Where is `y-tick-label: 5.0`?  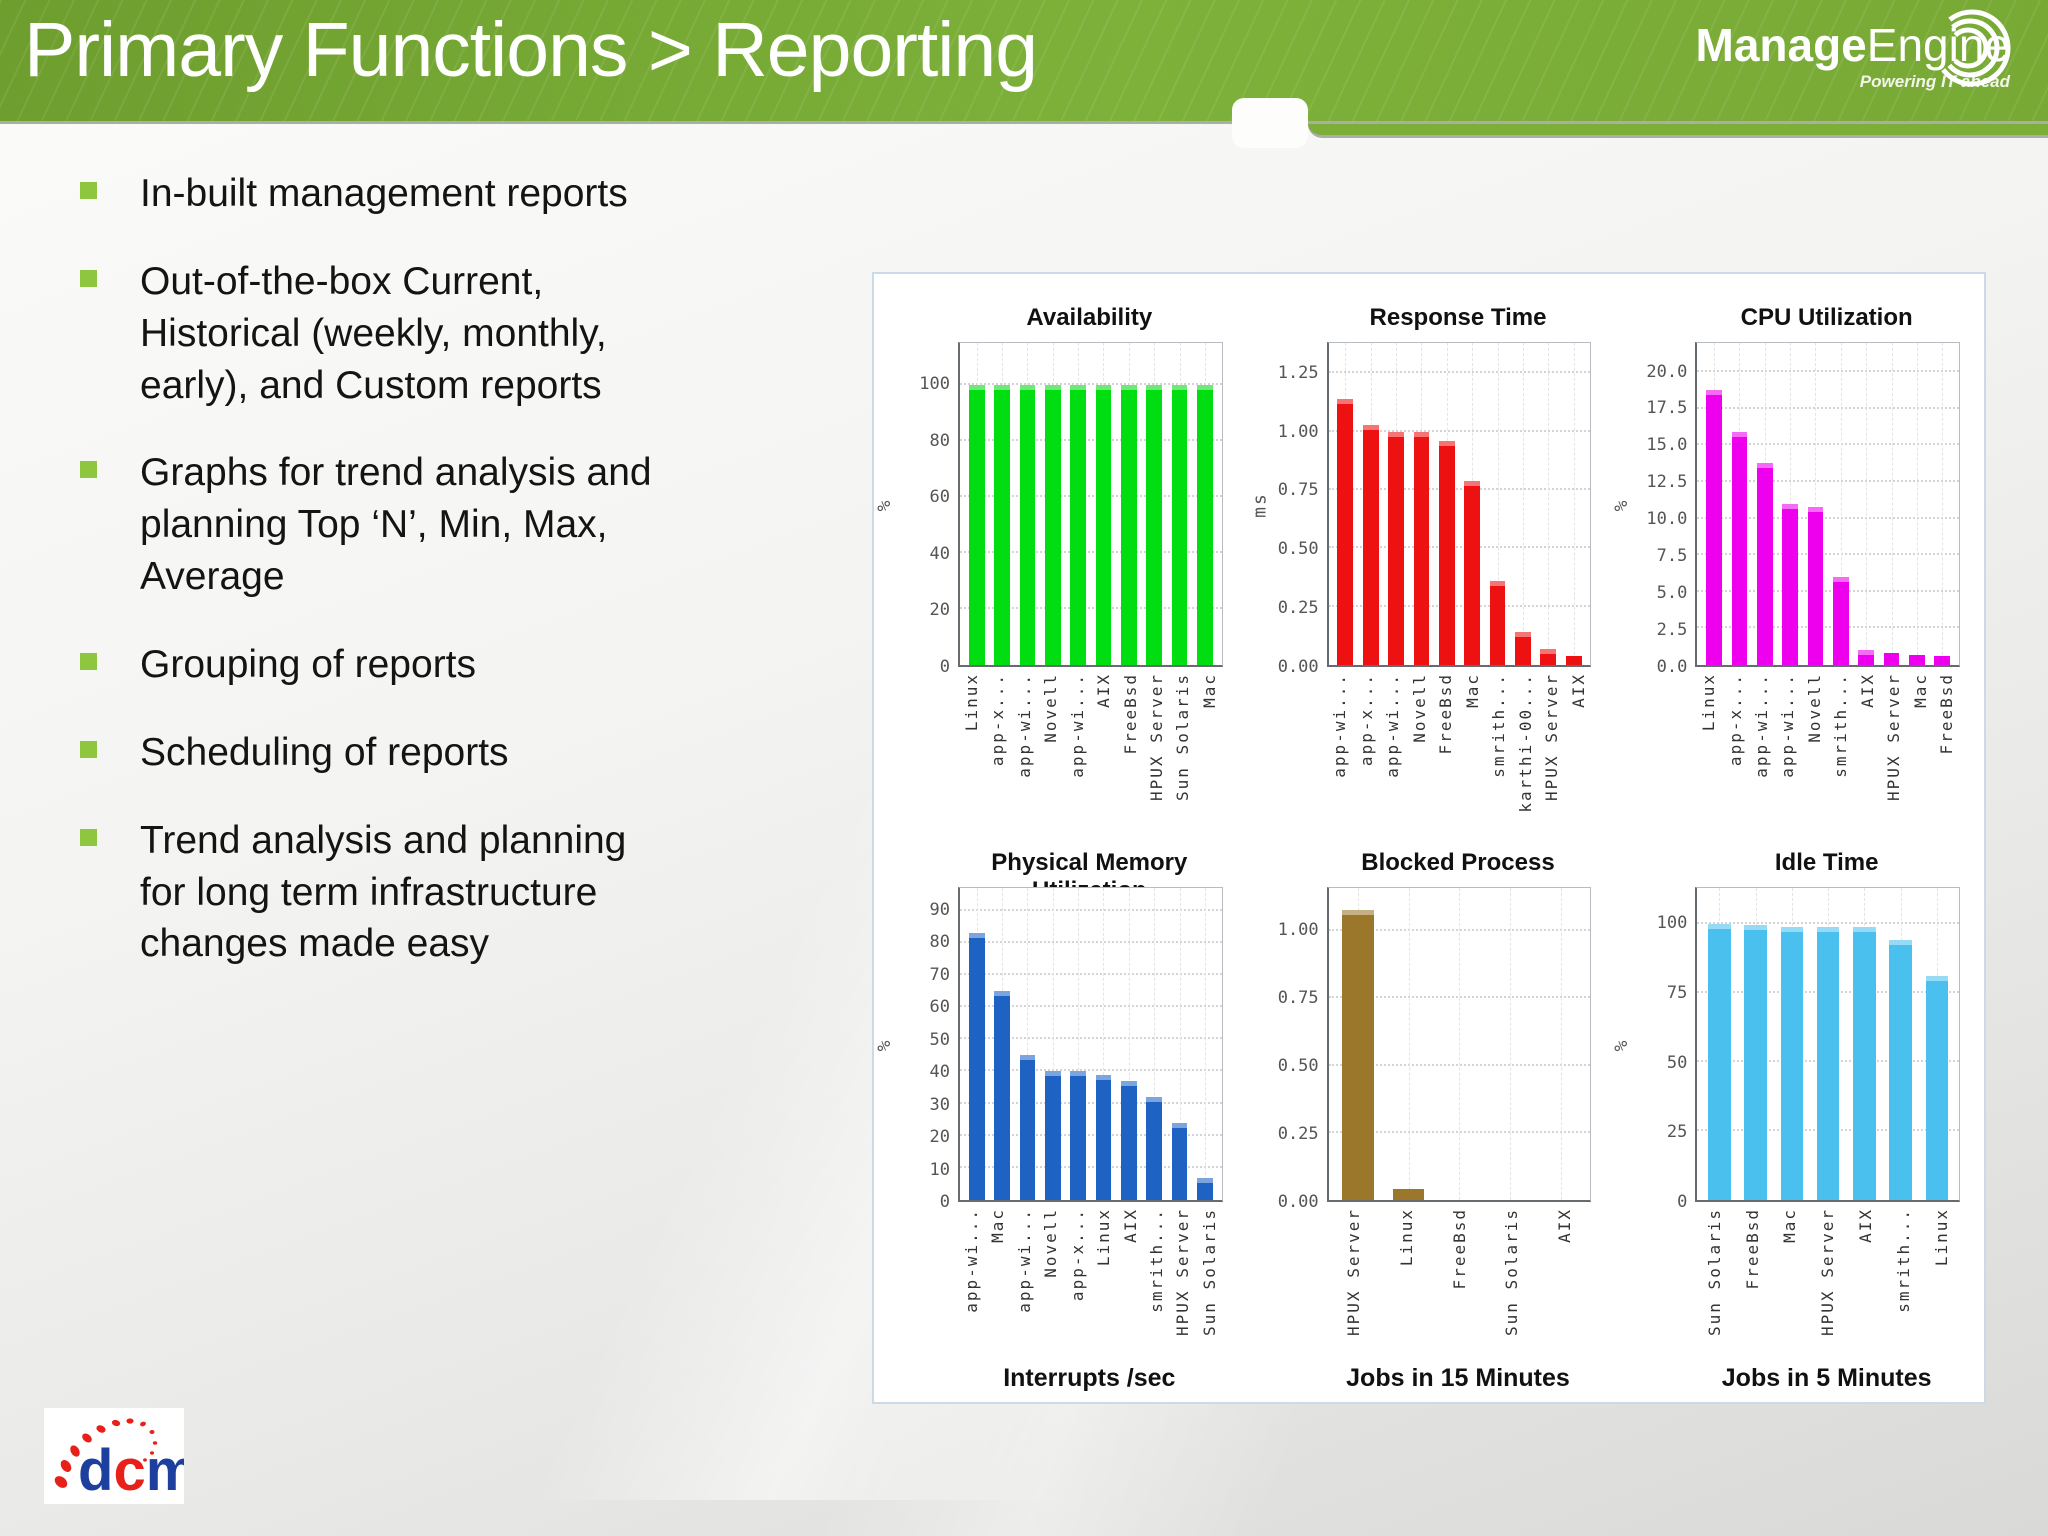 y-tick-label: 5.0 is located at coordinates (1672, 593).